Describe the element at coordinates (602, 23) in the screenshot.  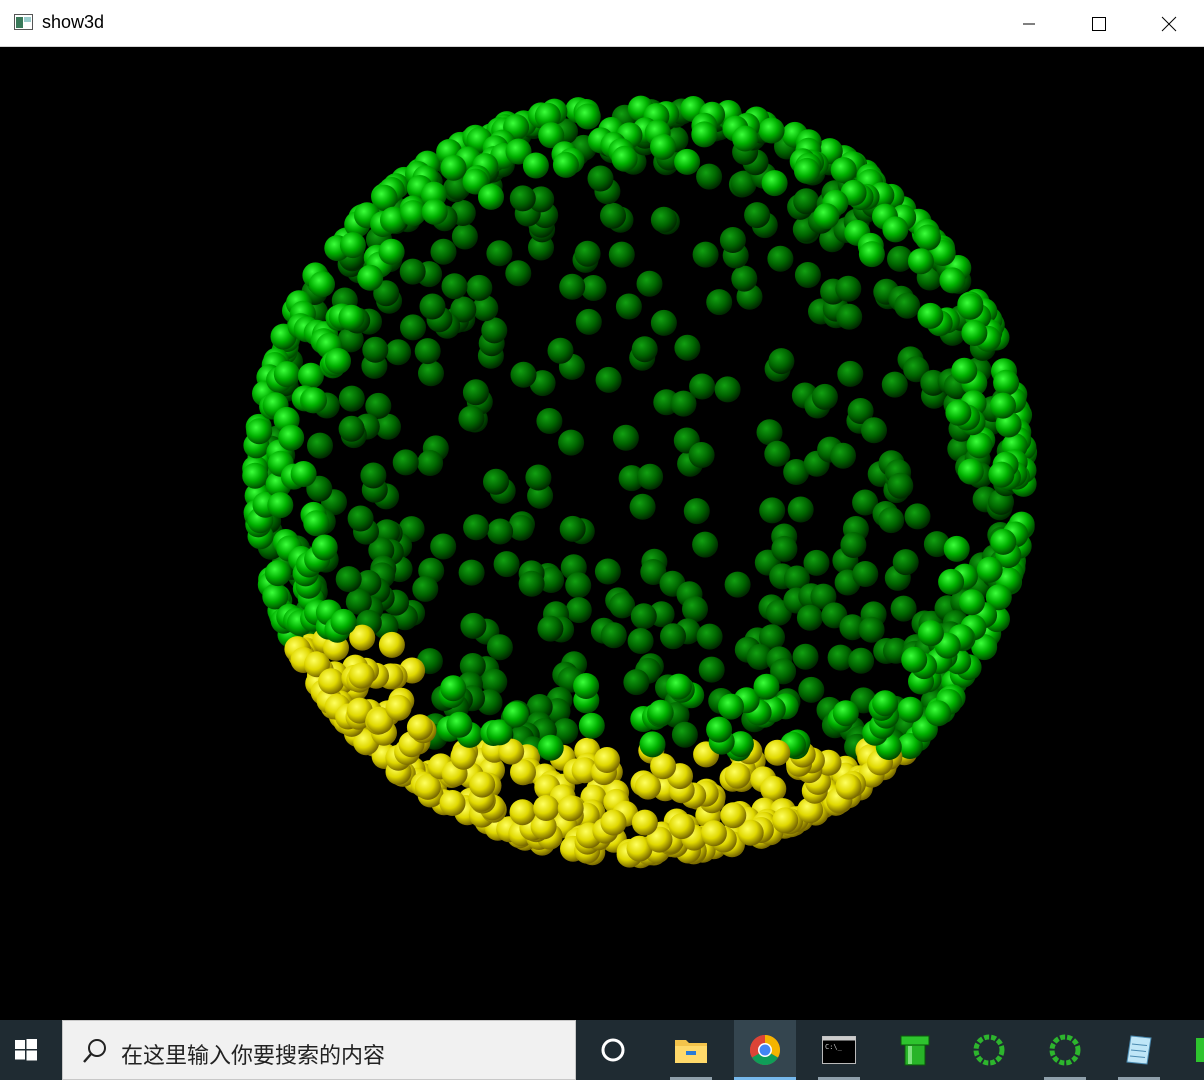
I see `title-bar: show3d` at that location.